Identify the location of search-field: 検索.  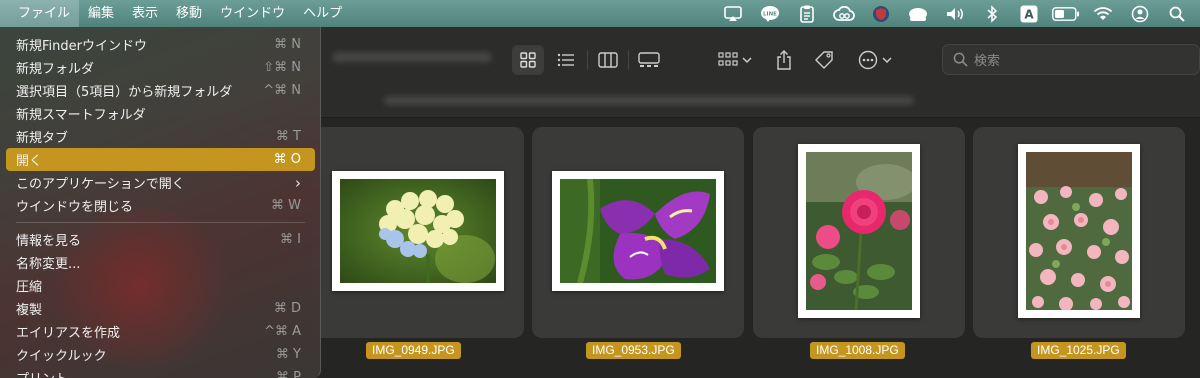
(1071, 59).